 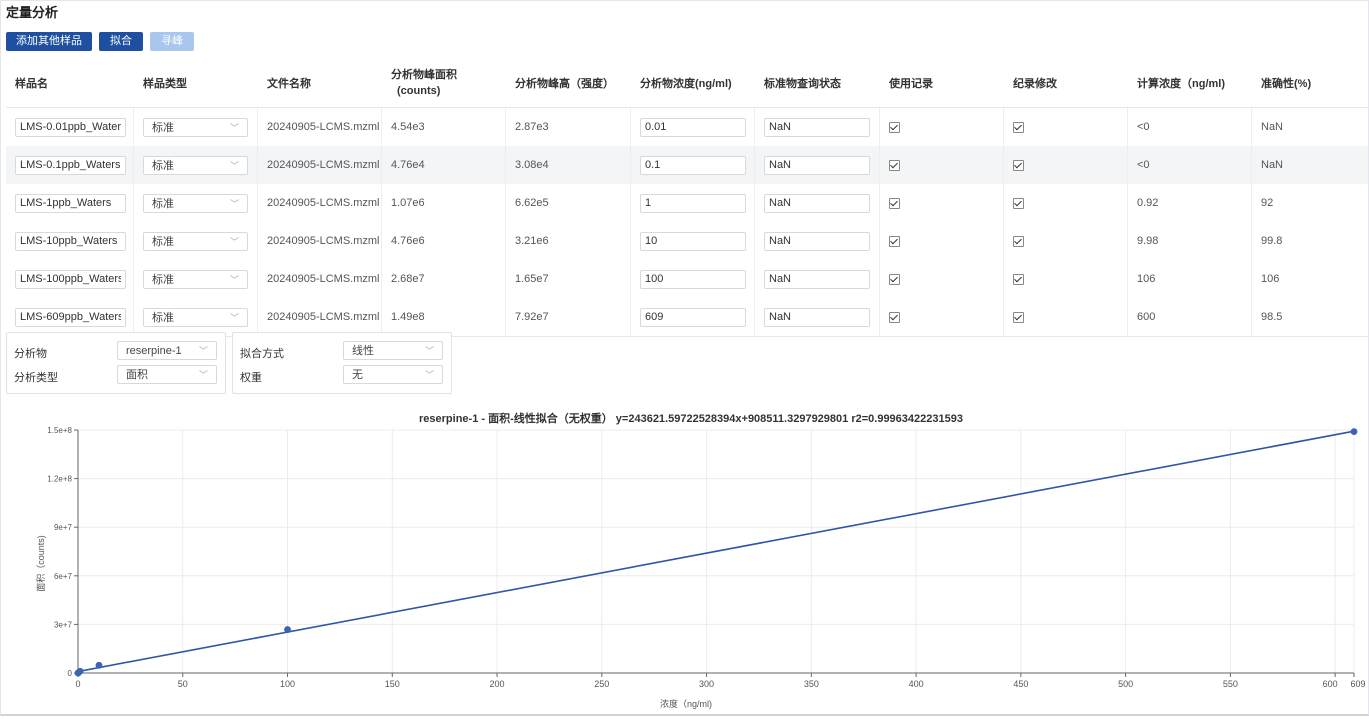 I want to click on fit-method-select: 线性 ﹀, so click(x=393, y=350).